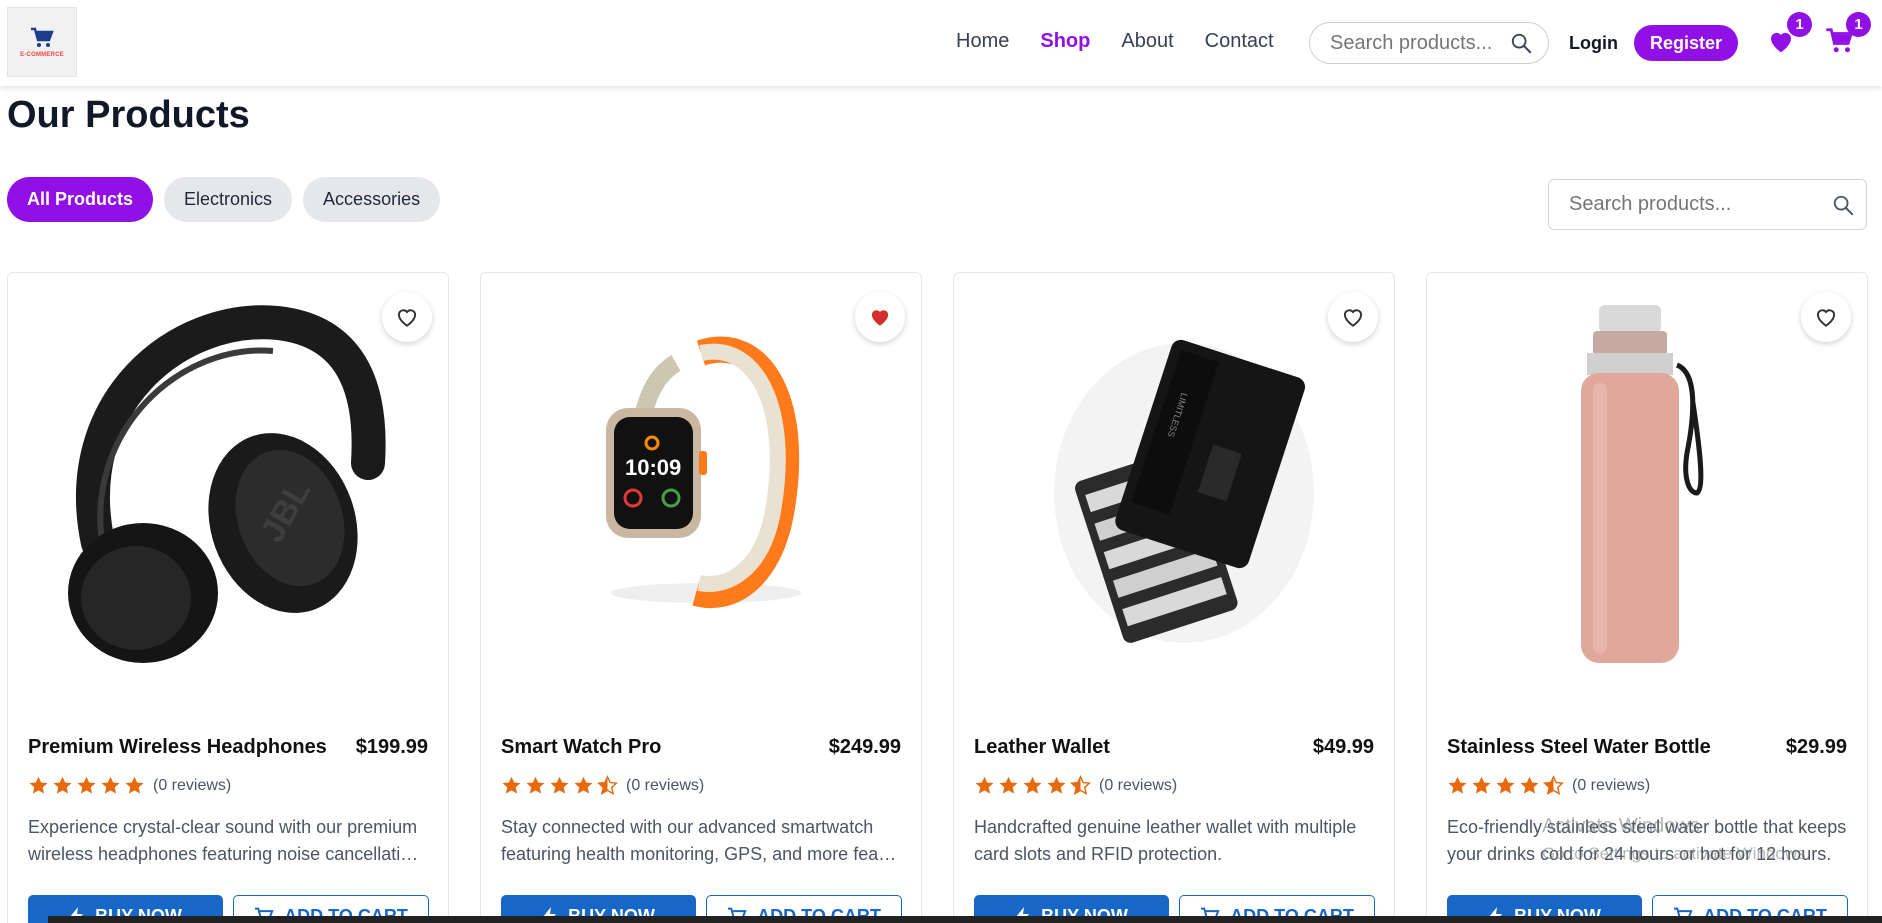 Image resolution: width=1882 pixels, height=923 pixels. I want to click on product-price: $249.99, so click(864, 747).